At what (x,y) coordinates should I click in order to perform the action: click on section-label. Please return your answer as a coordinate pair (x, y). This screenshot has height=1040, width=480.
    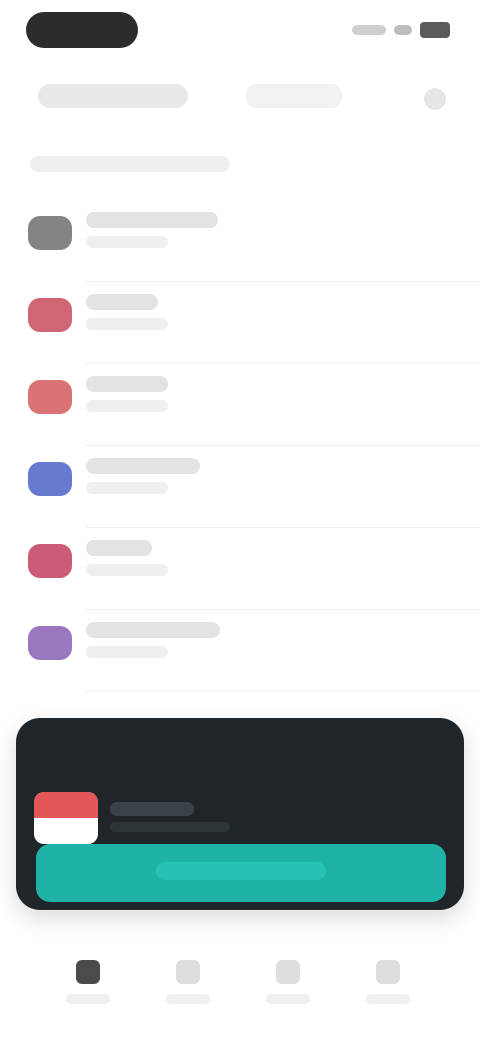
    Looking at the image, I should click on (130, 164).